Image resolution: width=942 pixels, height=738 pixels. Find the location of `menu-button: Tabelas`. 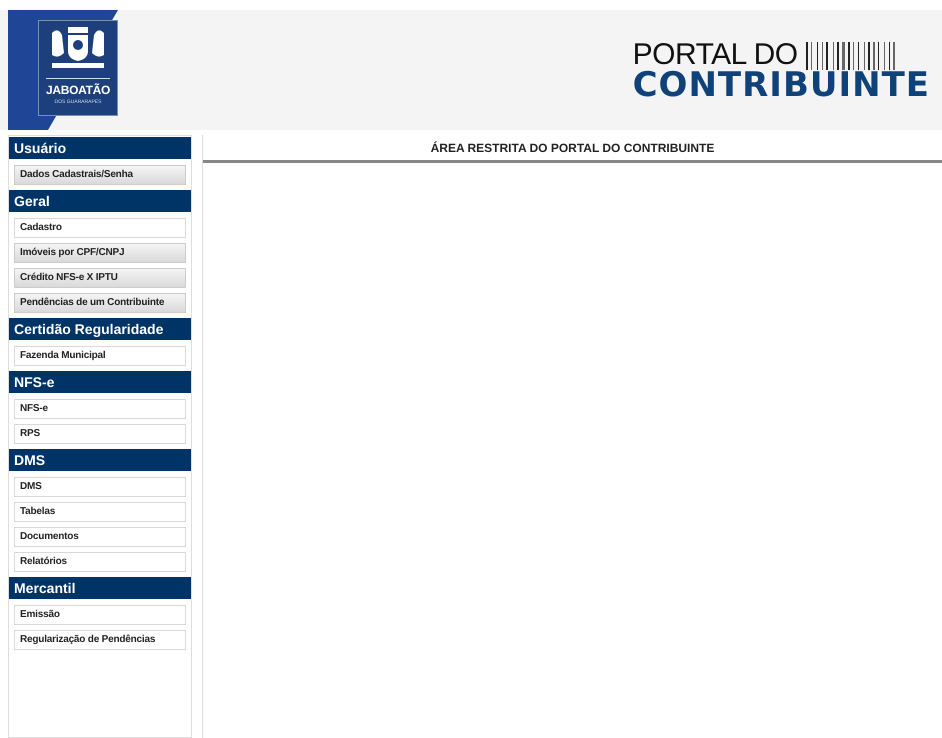

menu-button: Tabelas is located at coordinates (100, 512).